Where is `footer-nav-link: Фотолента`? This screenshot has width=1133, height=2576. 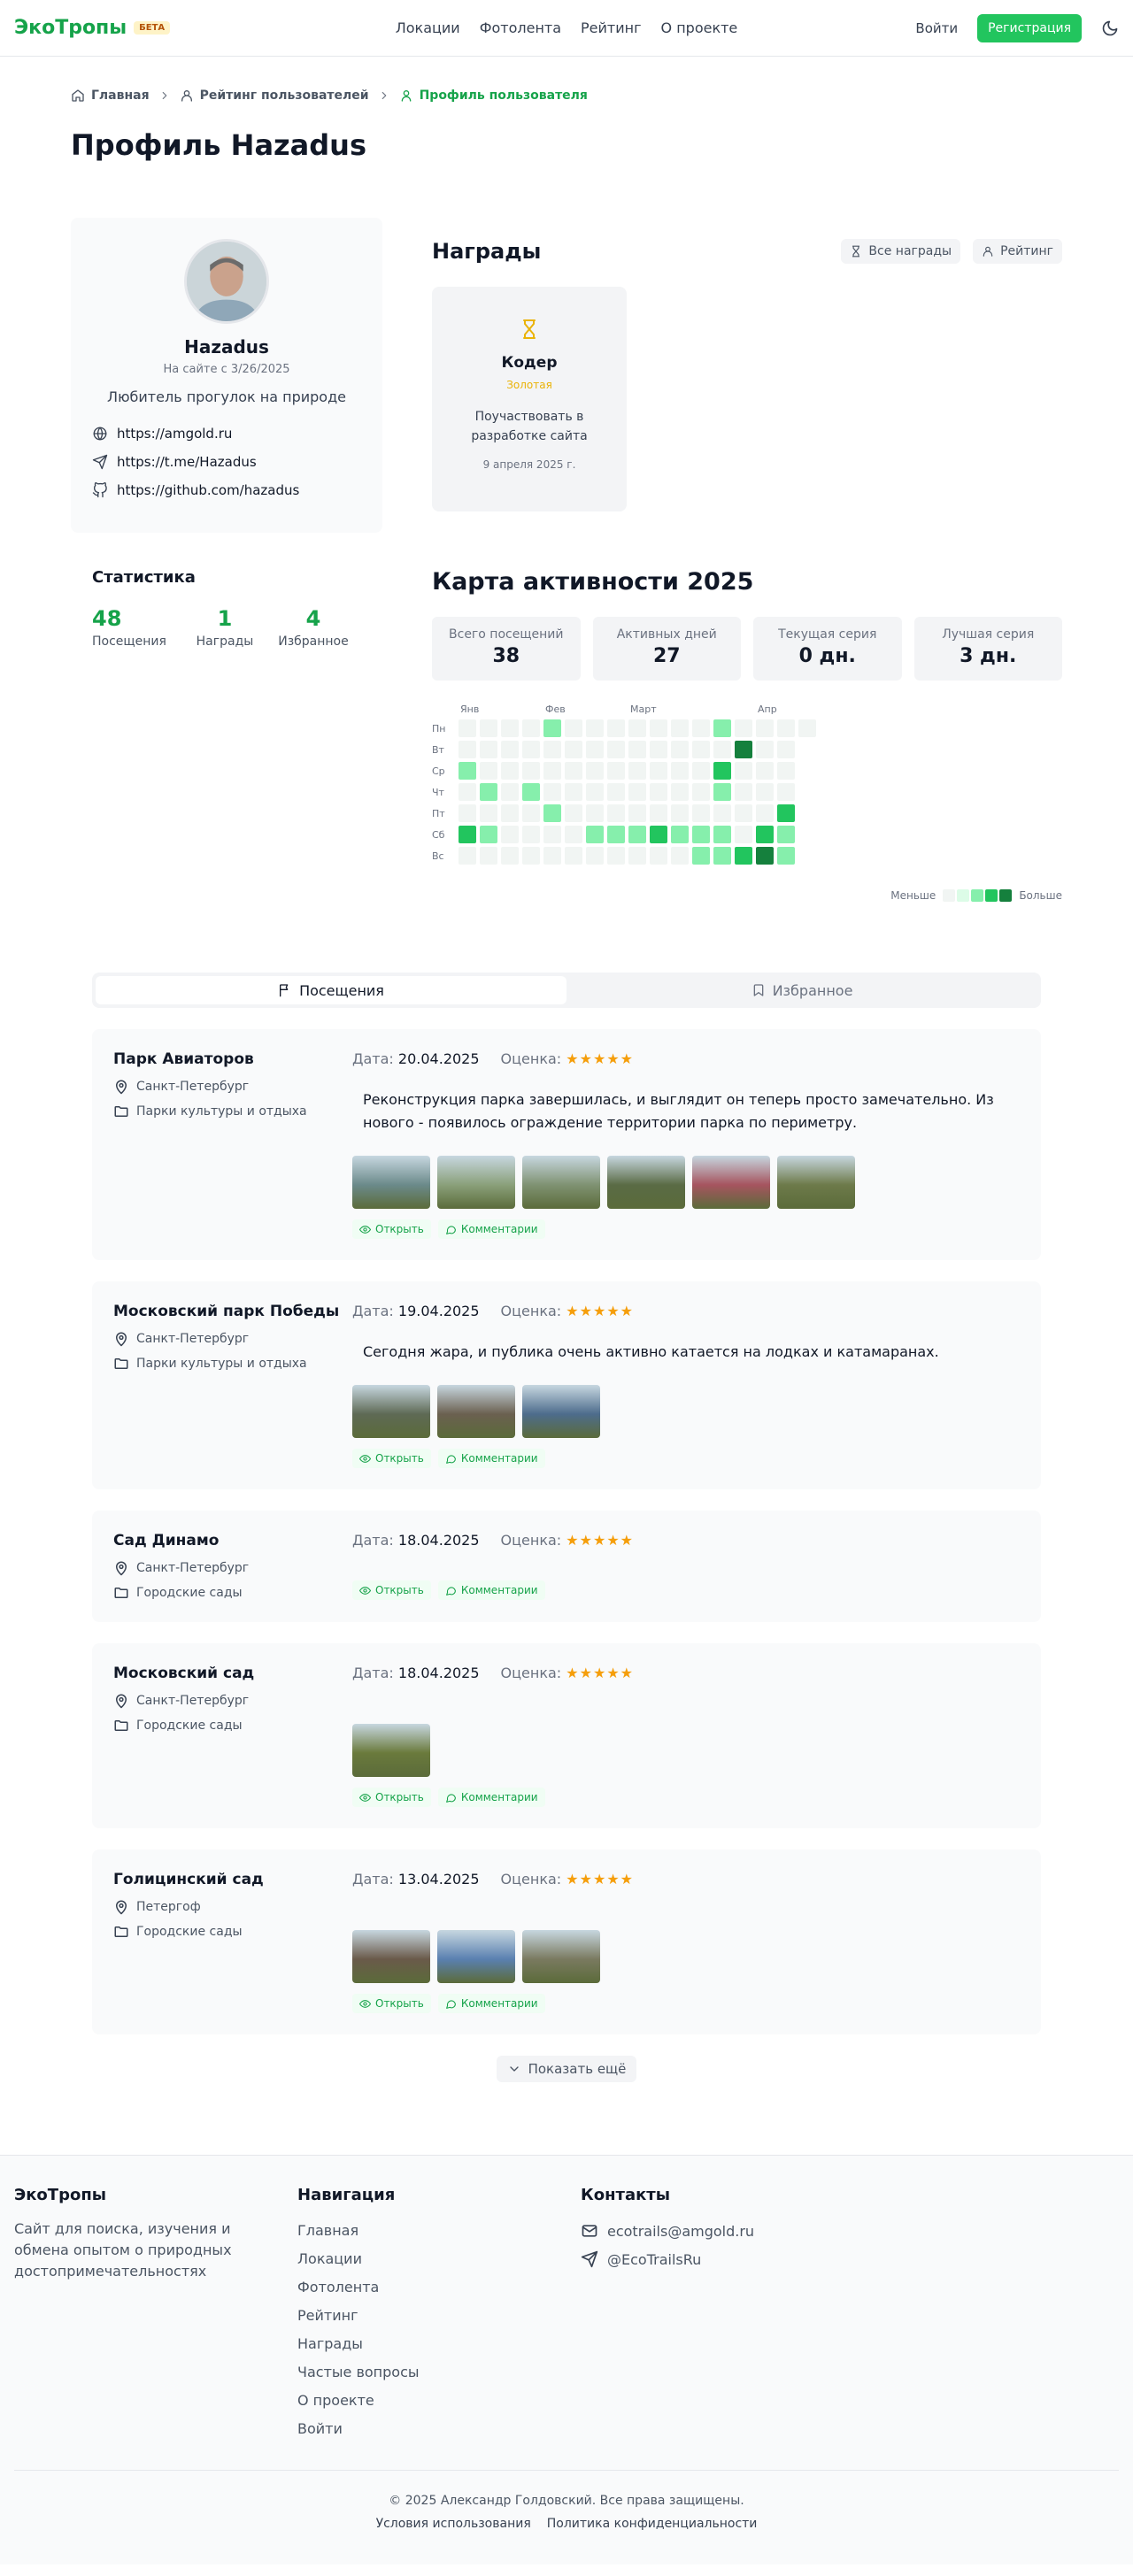
footer-nav-link: Фотолента is located at coordinates (439, 2287).